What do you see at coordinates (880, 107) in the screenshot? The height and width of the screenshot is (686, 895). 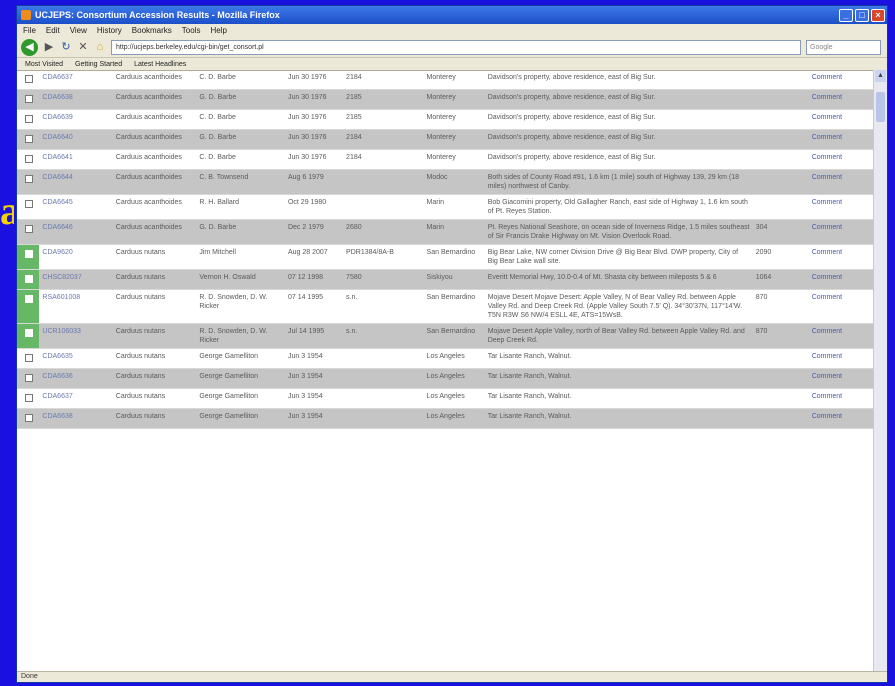 I see `scroll-thumb` at bounding box center [880, 107].